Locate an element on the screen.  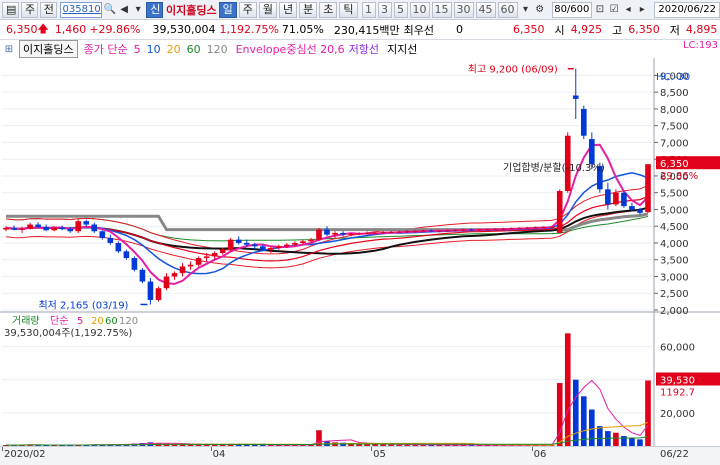
volume-legend-ma-5: 5 is located at coordinates (80, 321).